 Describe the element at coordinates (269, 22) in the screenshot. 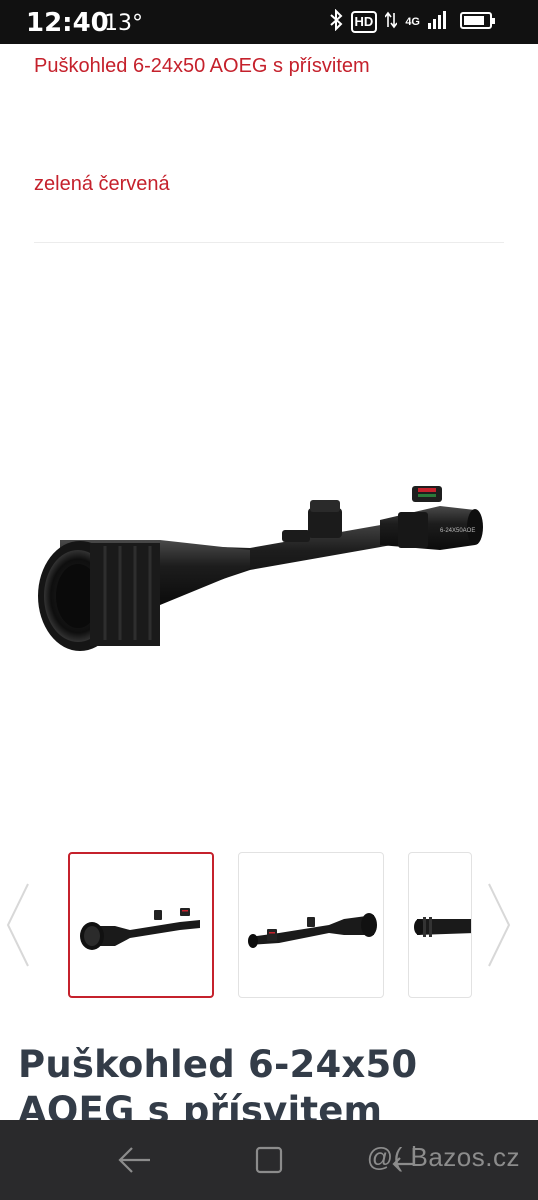

I see `status-bar: 12:40 13° HD 4G` at that location.